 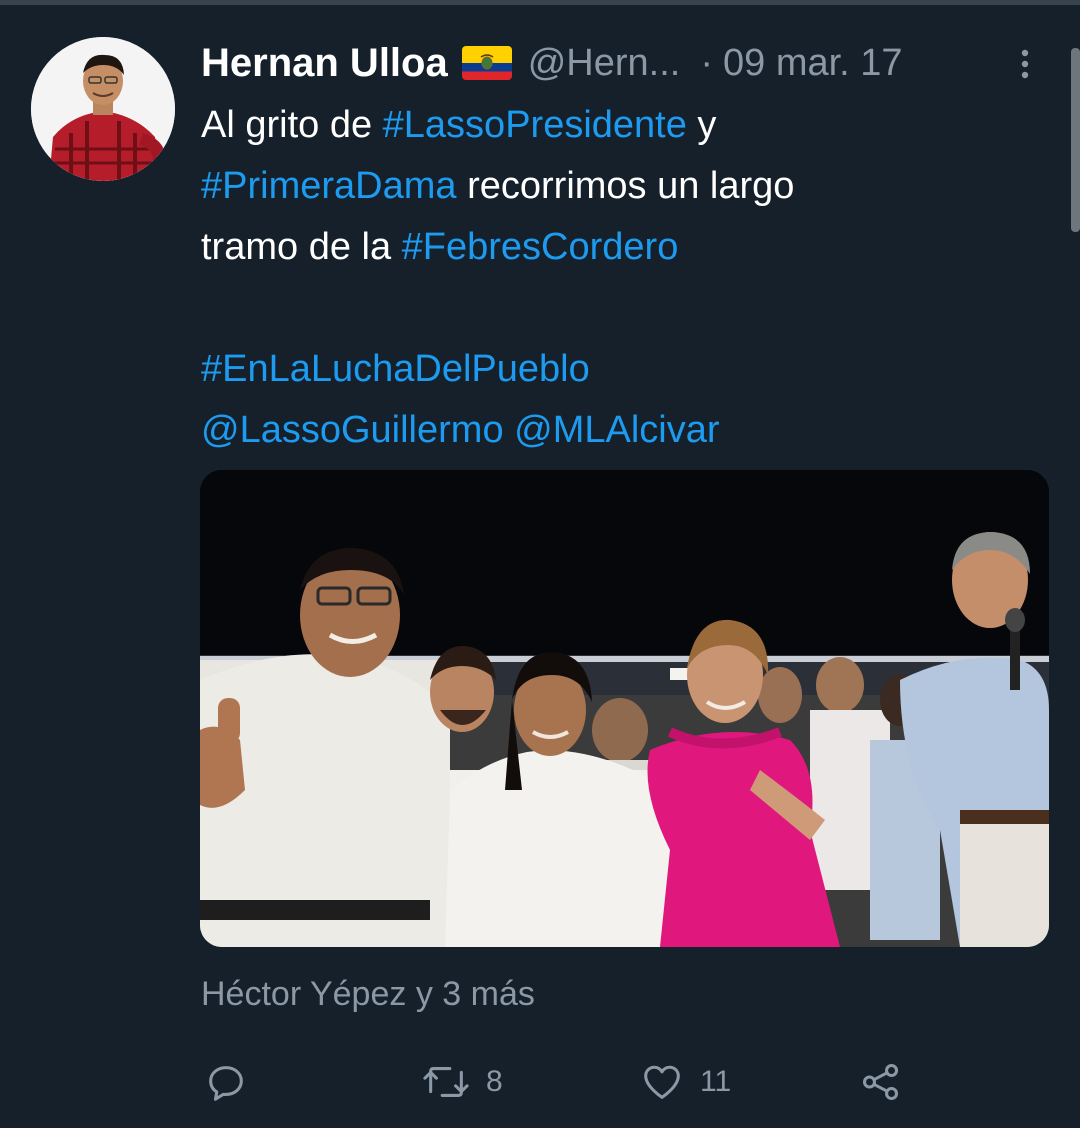 What do you see at coordinates (329, 186) in the screenshot?
I see `hashtag-link: #PrimeraDama` at bounding box center [329, 186].